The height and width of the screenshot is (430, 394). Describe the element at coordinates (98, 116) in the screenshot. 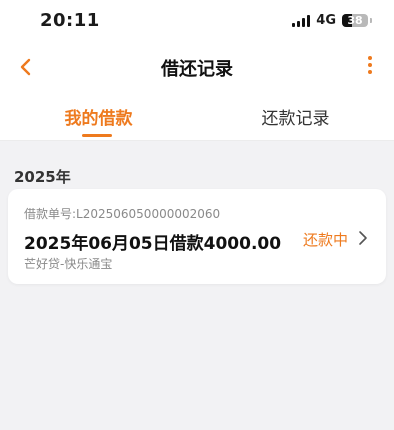

I see `tab-my-loans: 我的借款` at that location.